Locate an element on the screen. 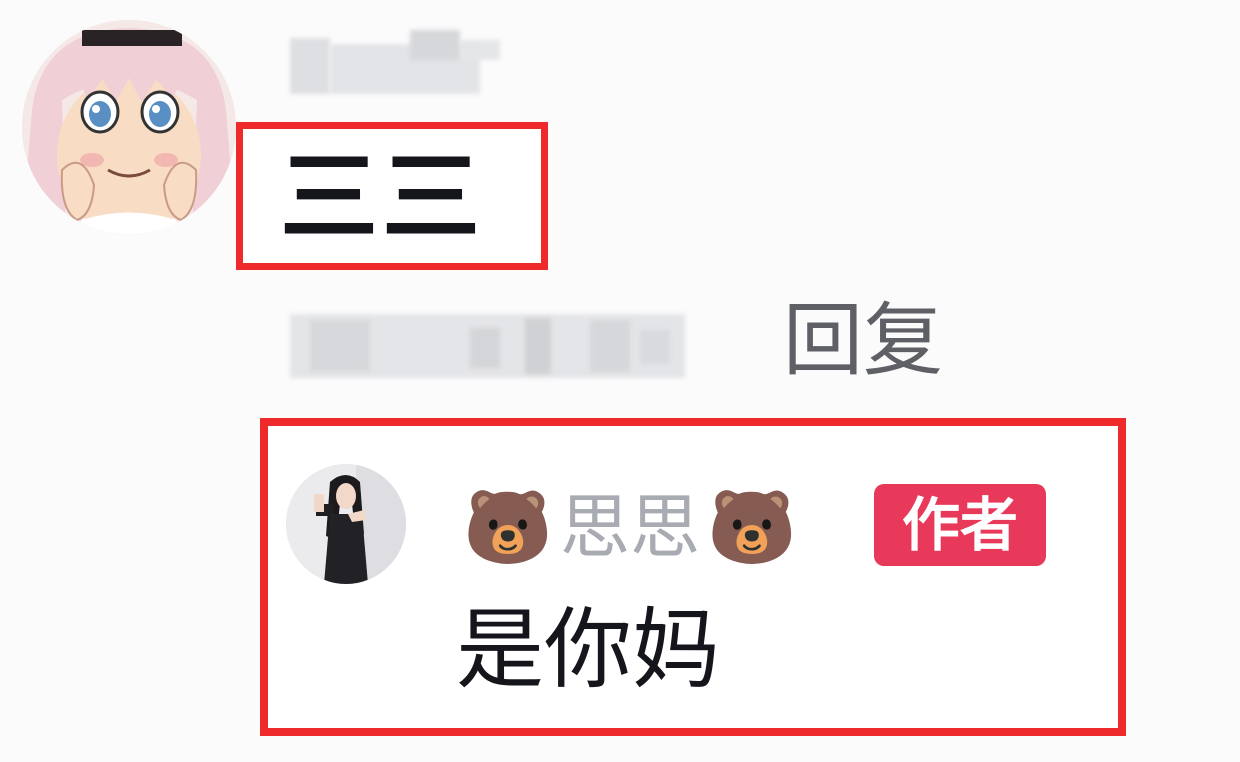  woman-photo-avatar-icon is located at coordinates (346, 524).